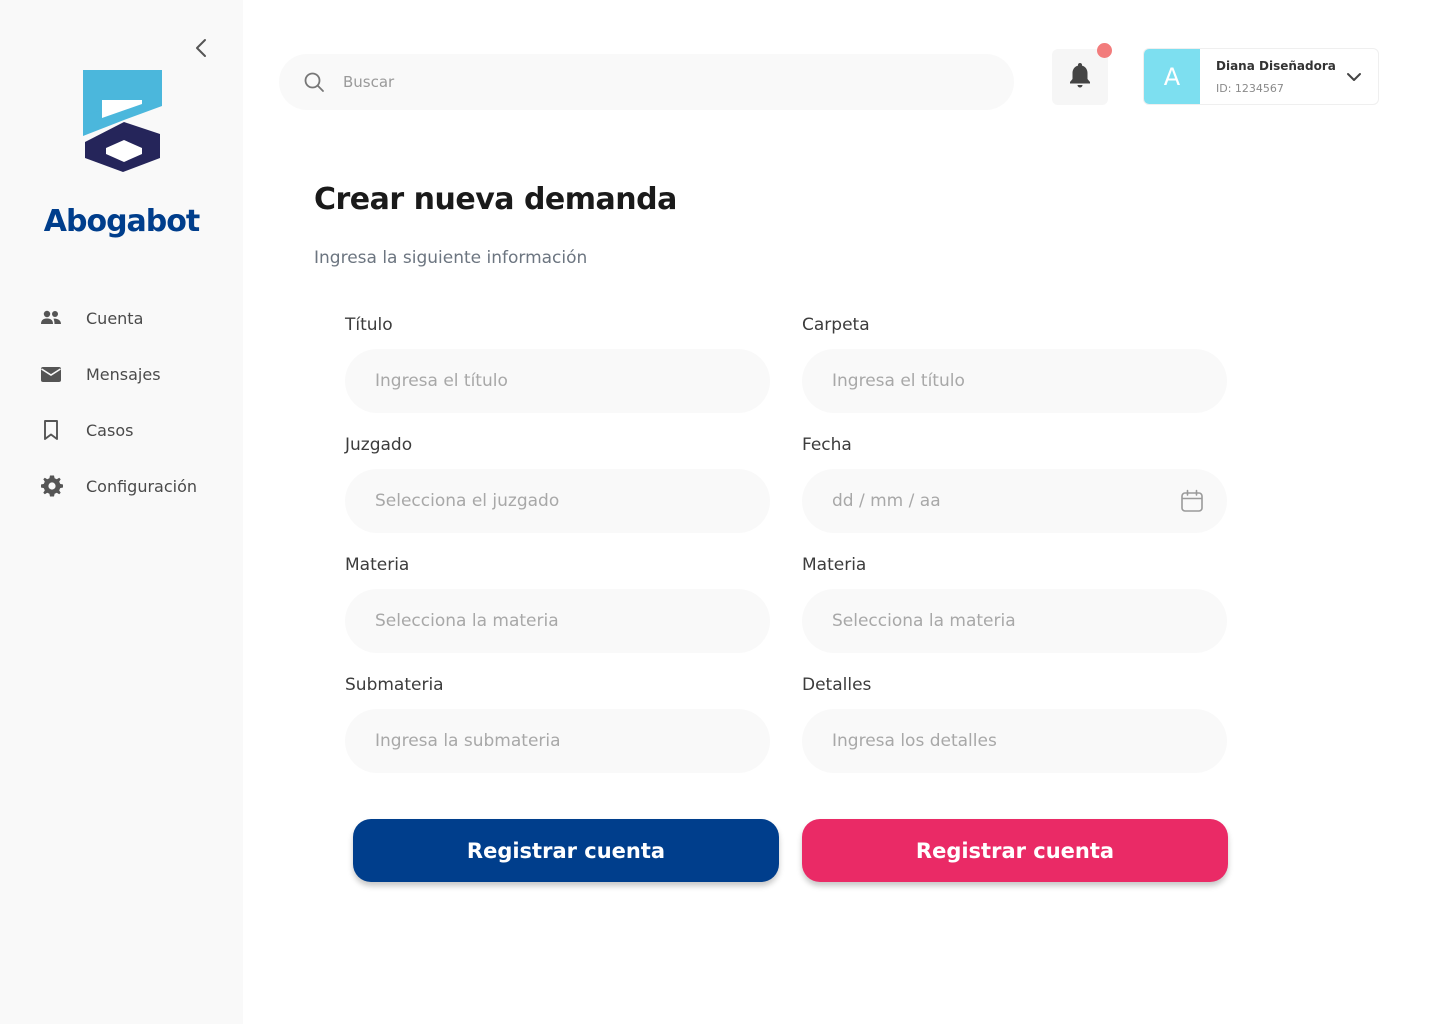  Describe the element at coordinates (202, 48) in the screenshot. I see `chevron-left-icon` at that location.